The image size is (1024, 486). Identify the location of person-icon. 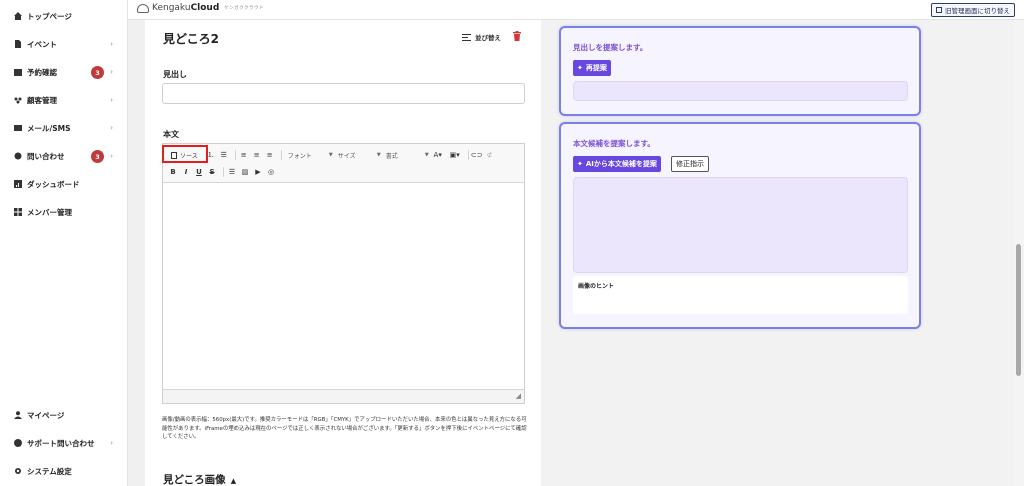
(18, 415).